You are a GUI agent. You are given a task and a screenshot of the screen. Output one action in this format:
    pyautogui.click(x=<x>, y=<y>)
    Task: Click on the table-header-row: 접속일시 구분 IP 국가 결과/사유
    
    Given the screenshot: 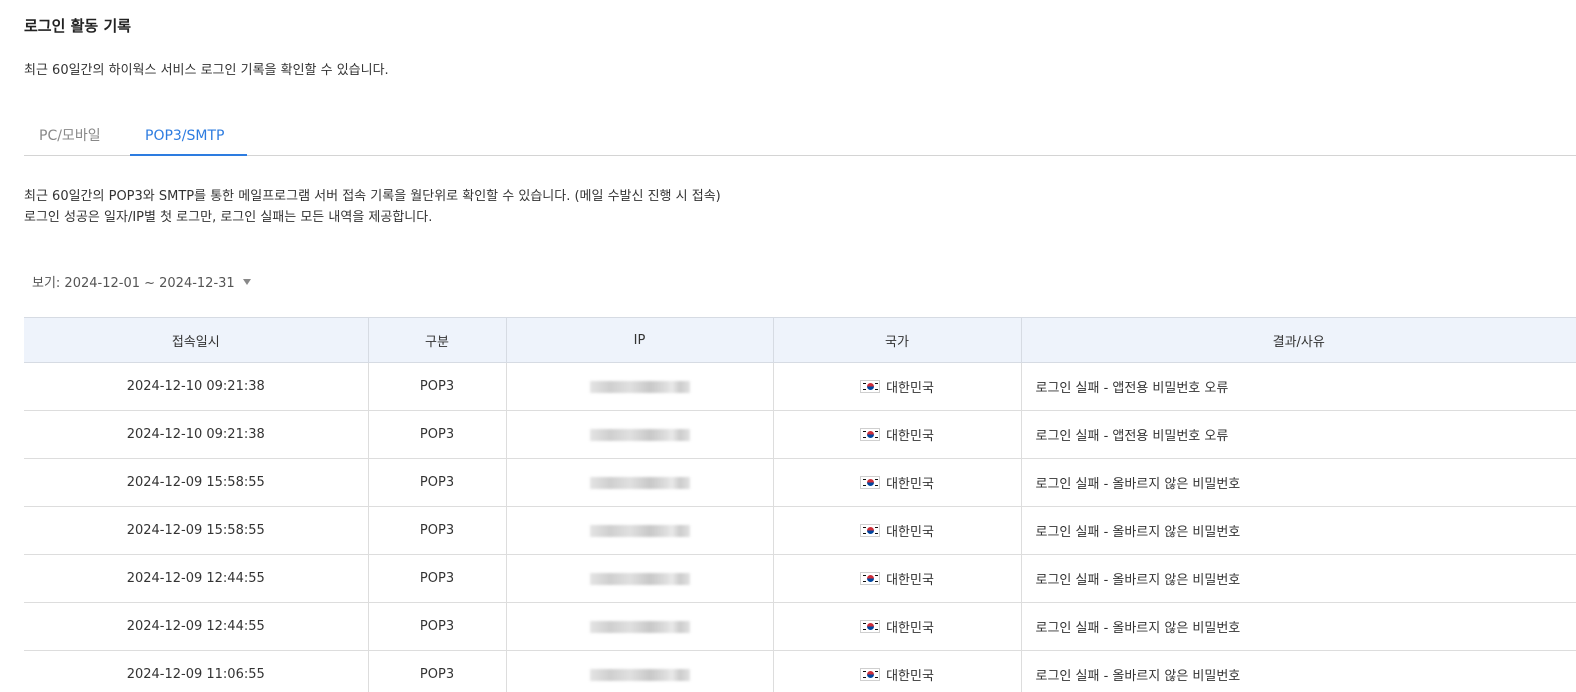 What is the action you would take?
    pyautogui.click(x=800, y=340)
    